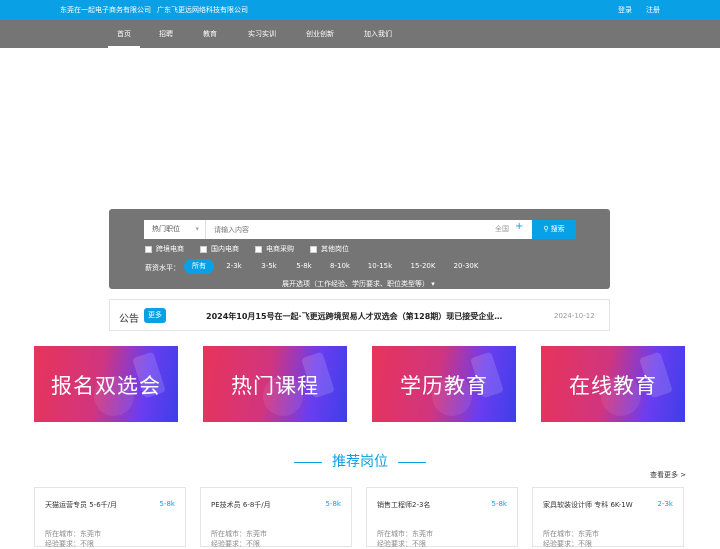  What do you see at coordinates (466, 266) in the screenshot?
I see `salary-option: 20-30K` at bounding box center [466, 266].